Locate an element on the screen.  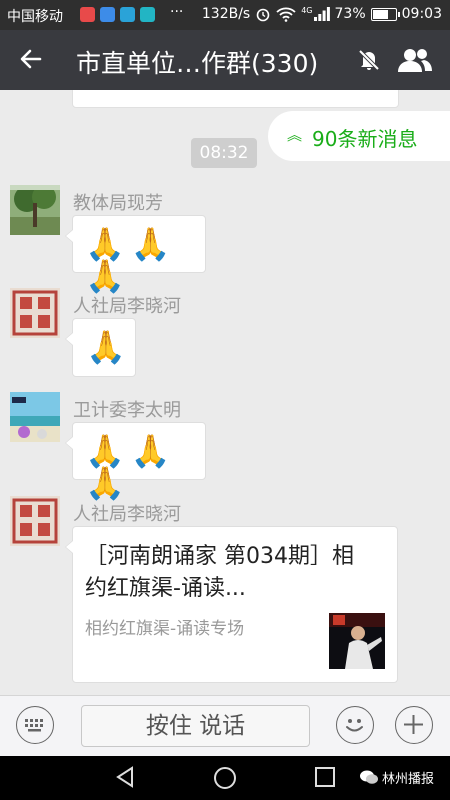
system-nav-bar: 林州播报 is located at coordinates (225, 778).